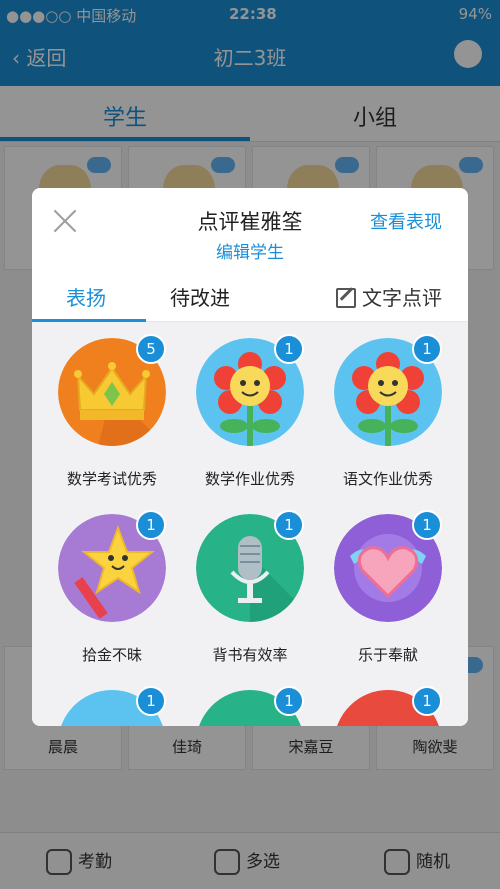 The height and width of the screenshot is (889, 500). What do you see at coordinates (111, 655) in the screenshot?
I see `praise-label: 拾金不昧` at bounding box center [111, 655].